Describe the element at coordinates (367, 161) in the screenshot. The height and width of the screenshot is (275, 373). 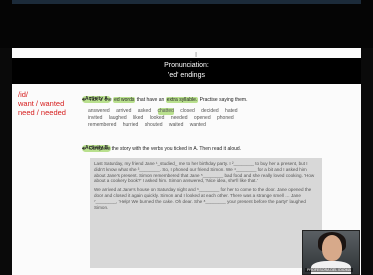
I see `right-margin` at that location.